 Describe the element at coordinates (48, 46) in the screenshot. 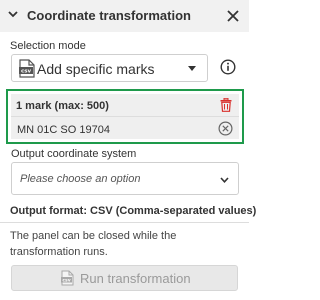

I see `selection-mode-label: Selection mode` at that location.